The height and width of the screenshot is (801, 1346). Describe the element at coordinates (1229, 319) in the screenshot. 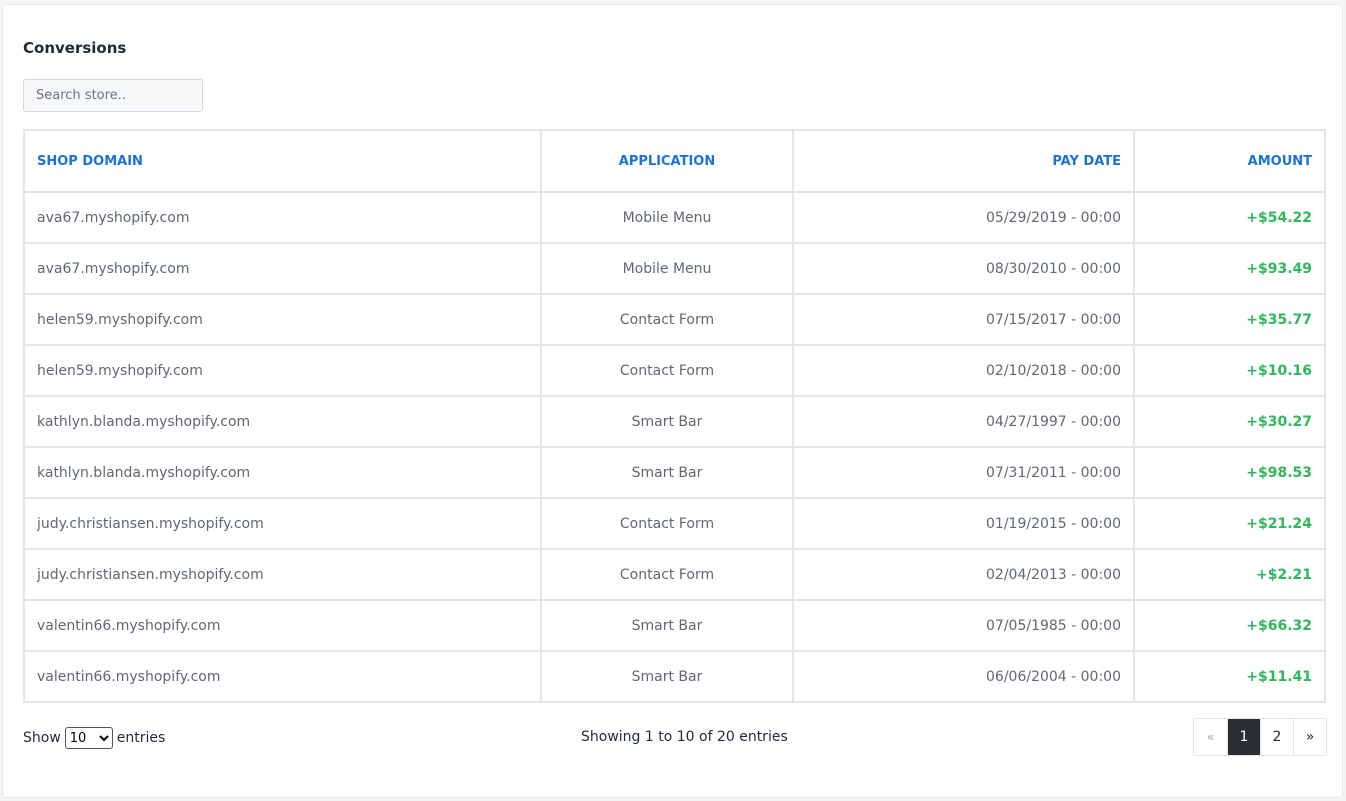

I see `amount-cell: +$35.77` at that location.